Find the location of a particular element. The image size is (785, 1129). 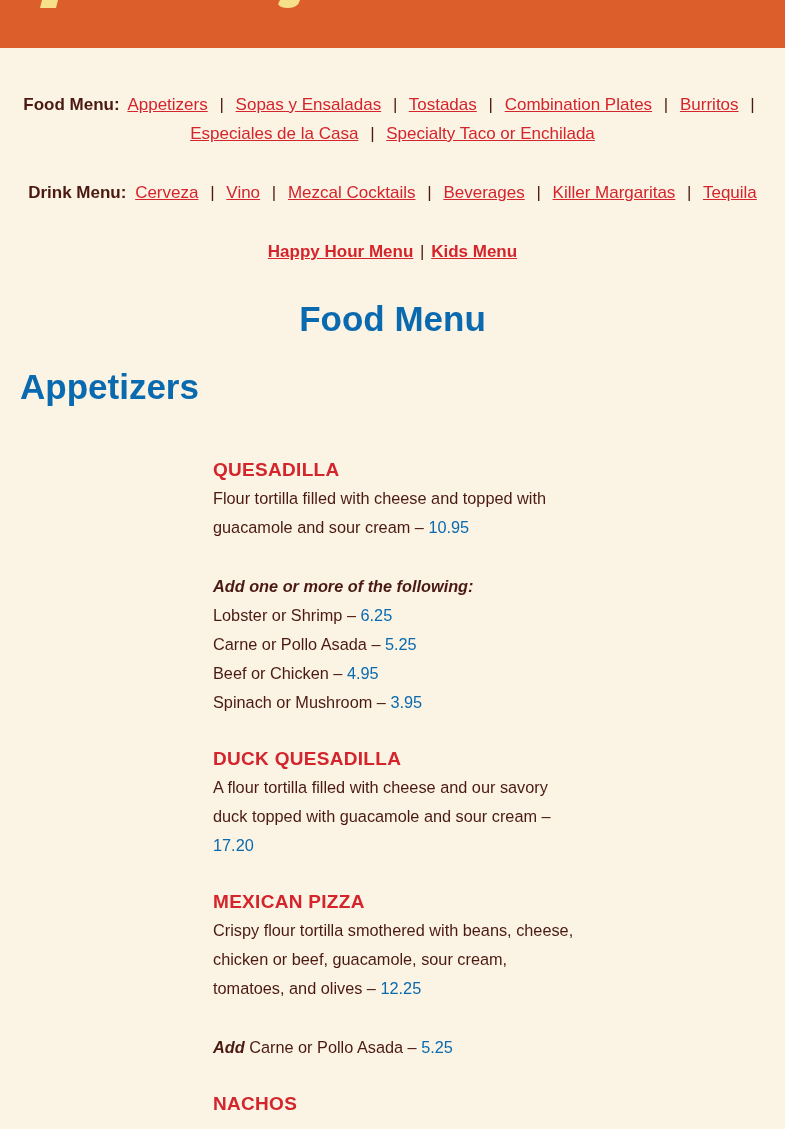

nav-link: Mezcal Cocktails is located at coordinates (351, 192).